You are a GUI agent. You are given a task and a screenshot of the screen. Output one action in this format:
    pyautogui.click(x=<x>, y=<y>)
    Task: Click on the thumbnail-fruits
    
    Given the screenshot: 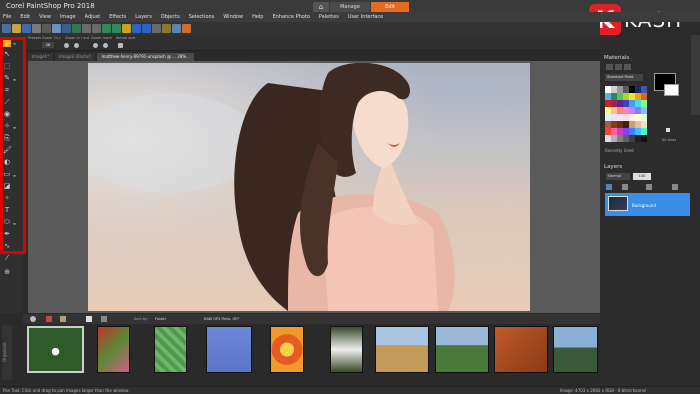 What is the action you would take?
    pyautogui.click(x=113, y=349)
    